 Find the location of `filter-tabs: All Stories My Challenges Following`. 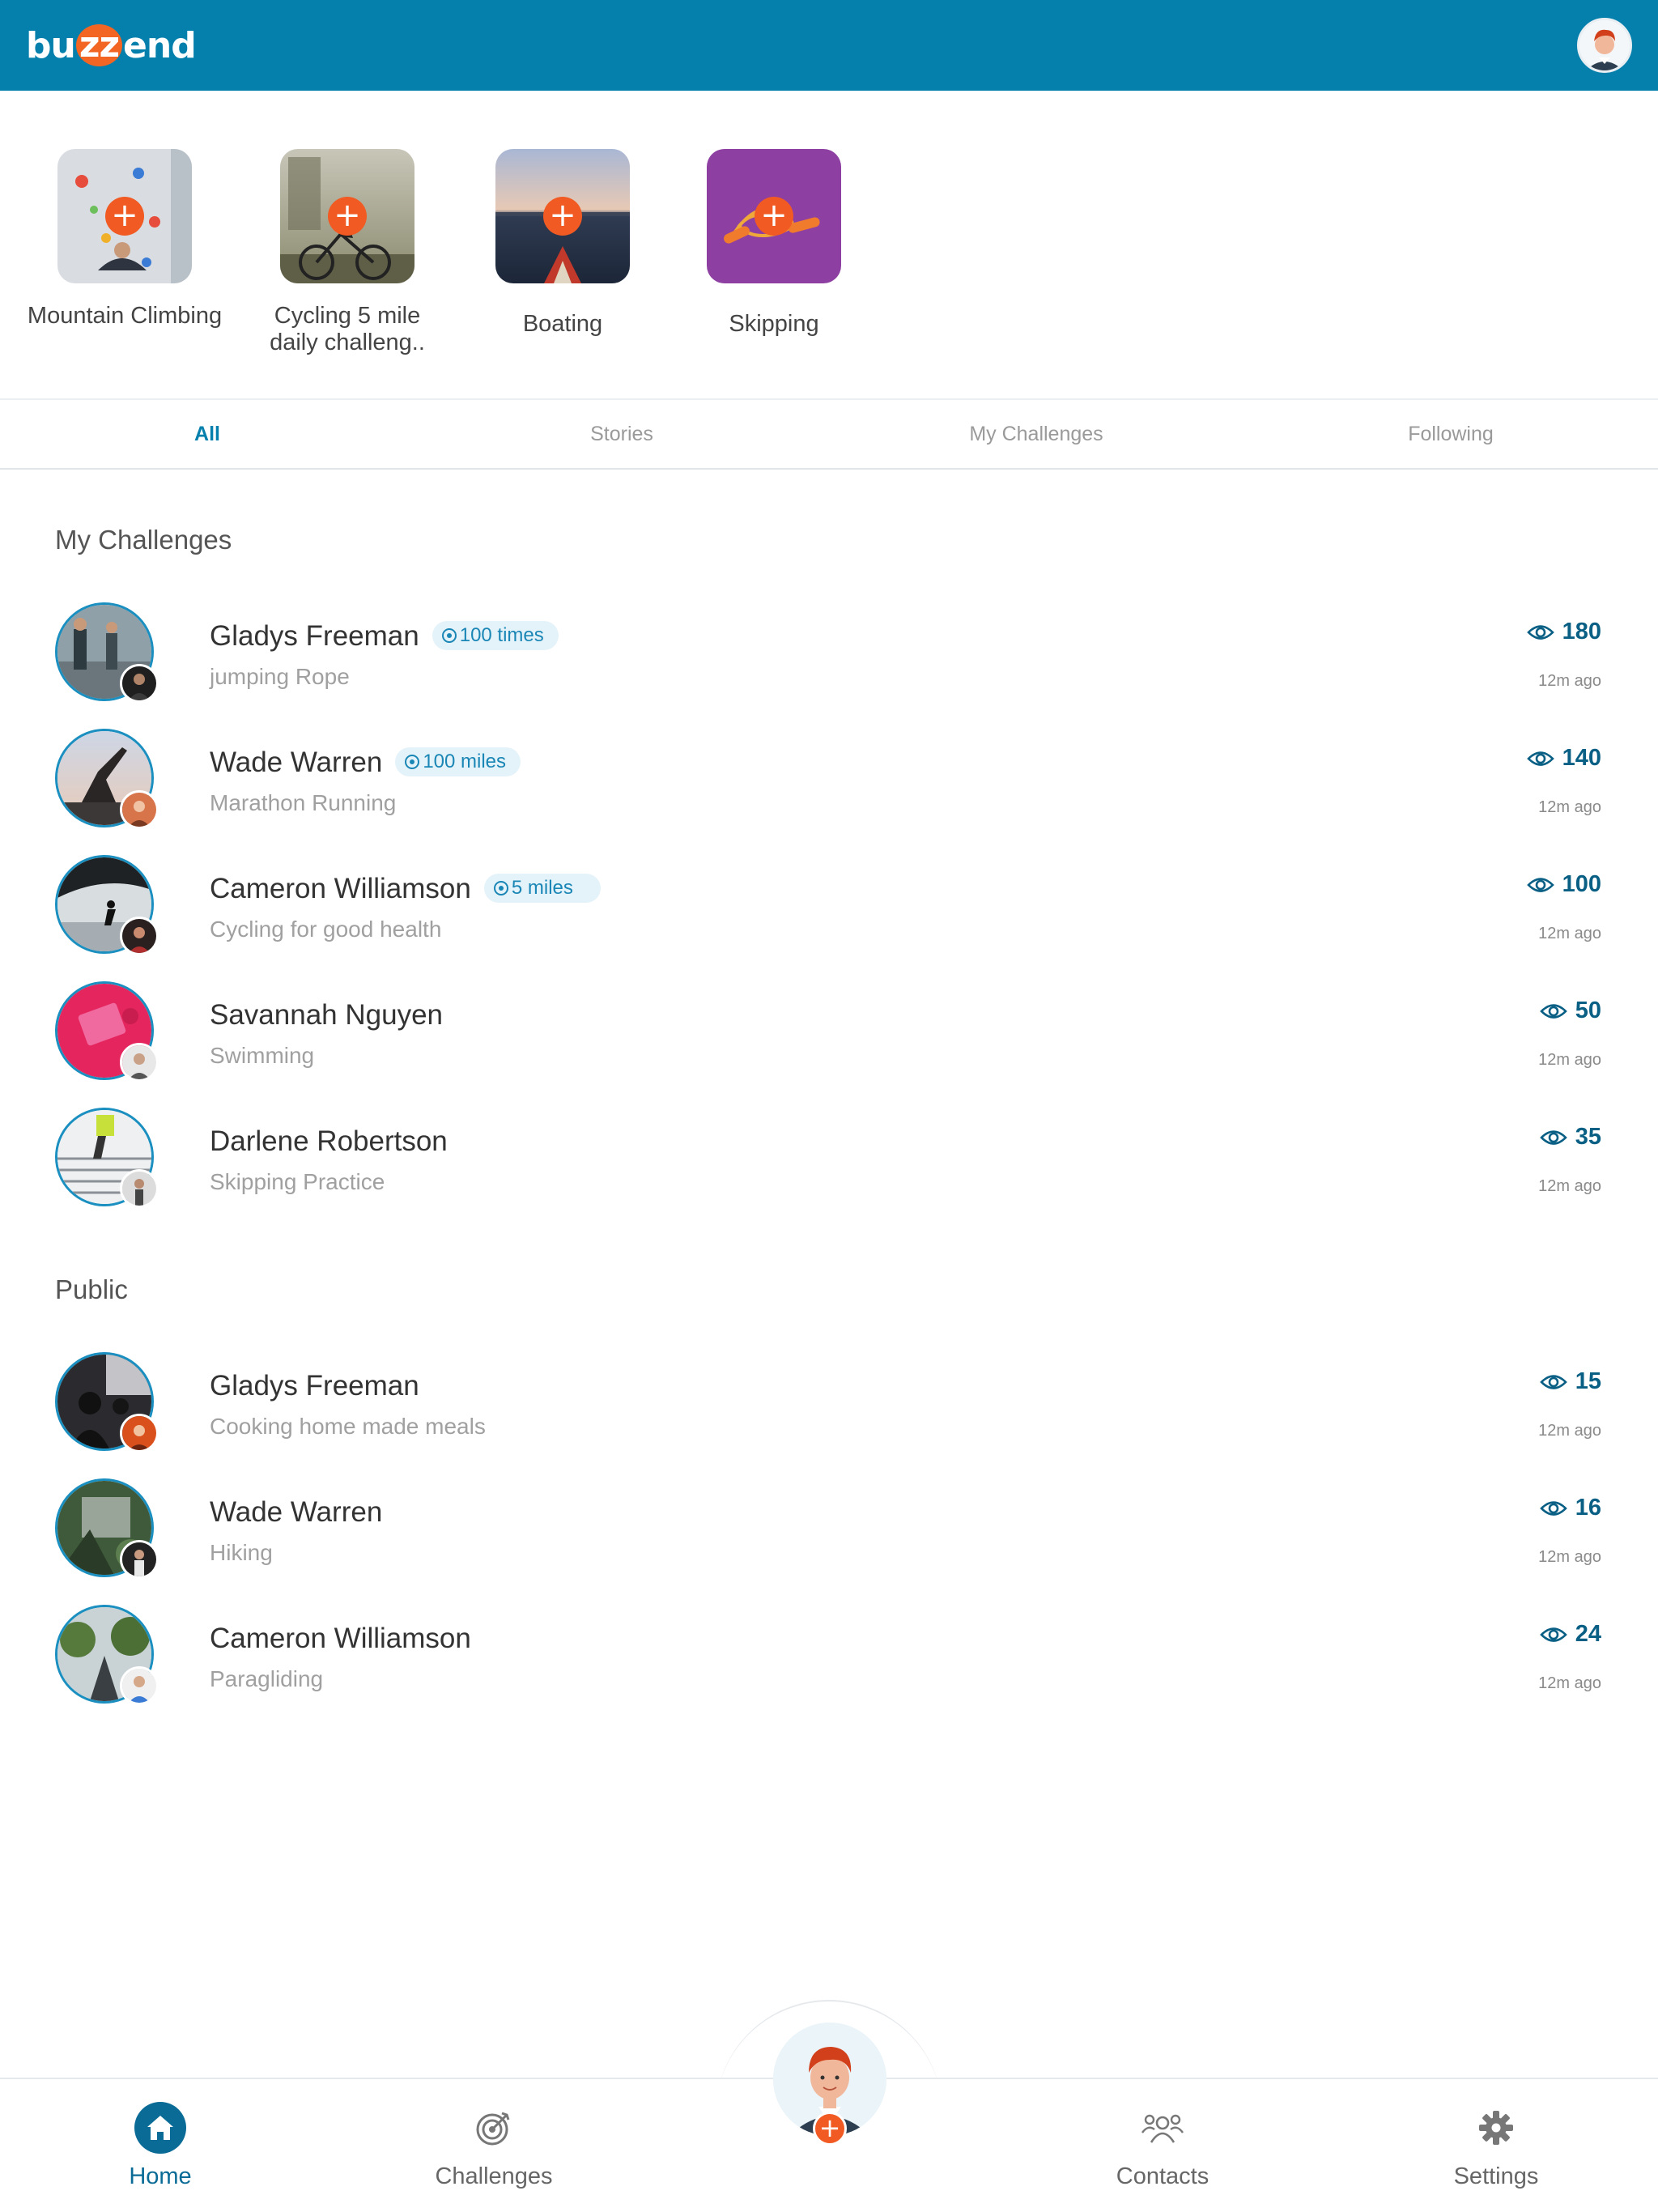

filter-tabs: All Stories My Challenges Following is located at coordinates (829, 434).